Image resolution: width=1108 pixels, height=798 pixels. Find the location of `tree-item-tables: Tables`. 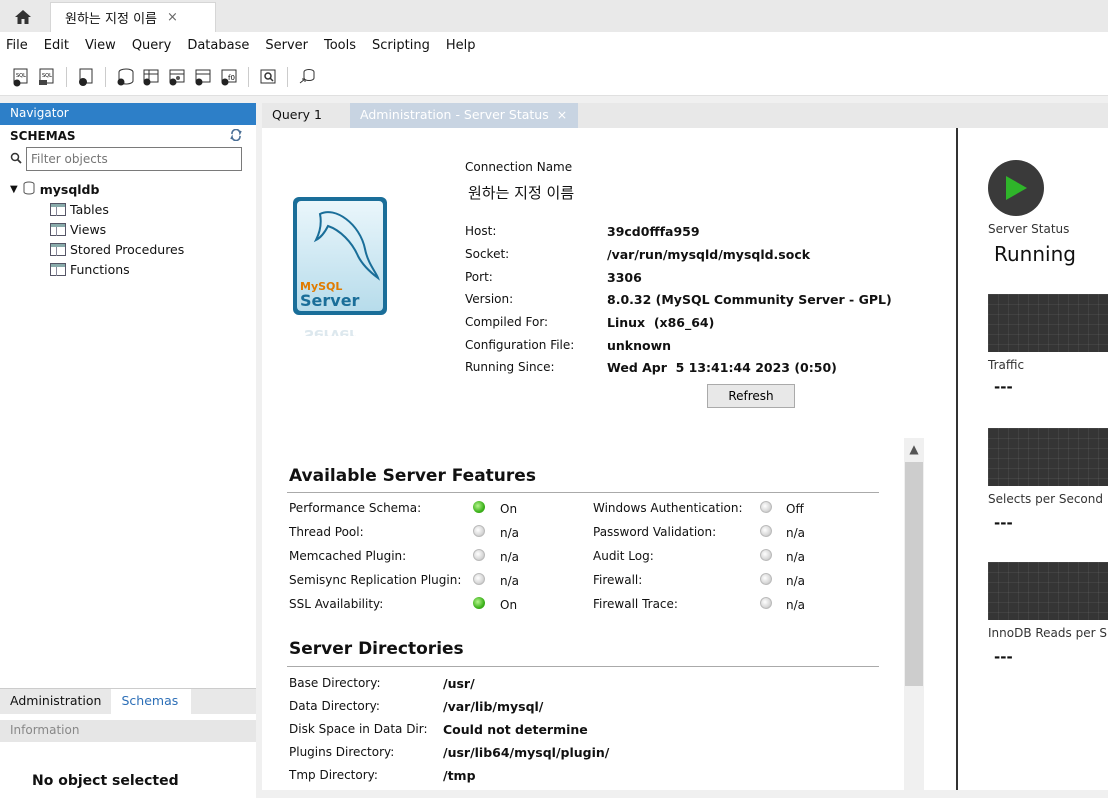

tree-item-tables: Tables is located at coordinates (128, 209).